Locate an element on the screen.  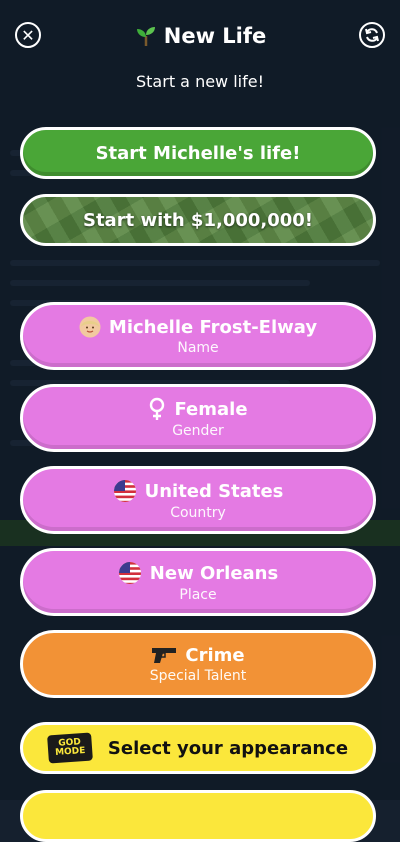
gender-value: Female is located at coordinates (211, 409).